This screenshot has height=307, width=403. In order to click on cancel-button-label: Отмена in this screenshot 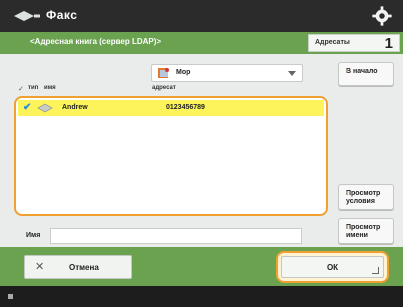, I will do `click(84, 267)`.